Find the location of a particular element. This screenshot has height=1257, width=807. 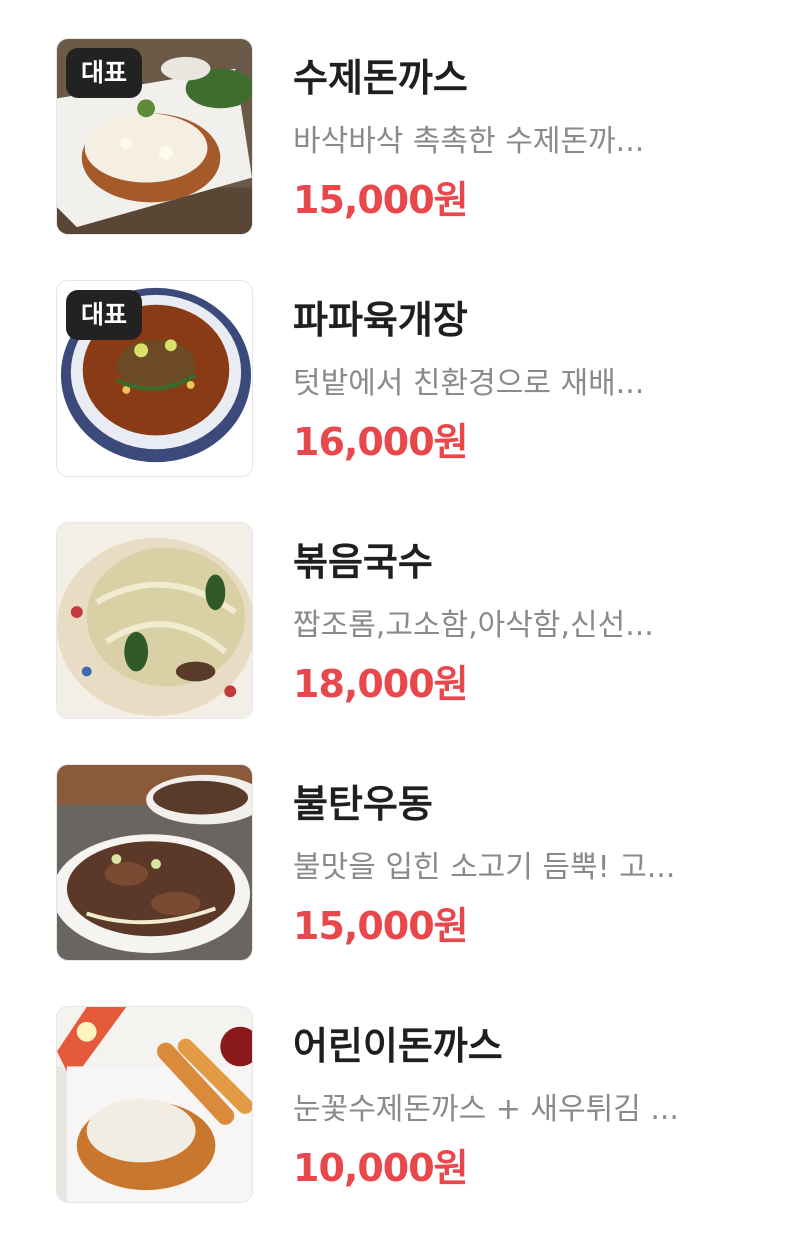

menu-item-price: 10,000원 is located at coordinates (381, 1168).